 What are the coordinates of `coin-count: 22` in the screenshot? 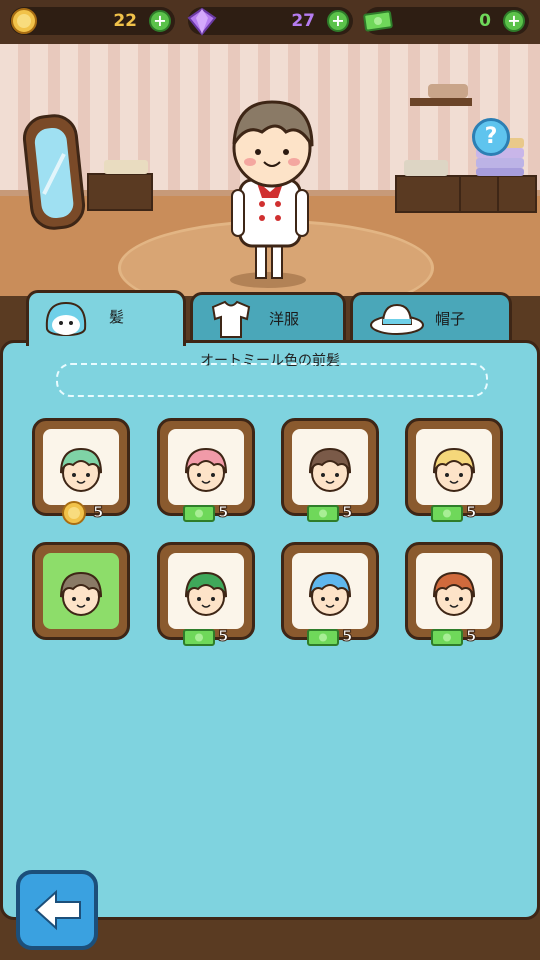 It's located at (125, 21).